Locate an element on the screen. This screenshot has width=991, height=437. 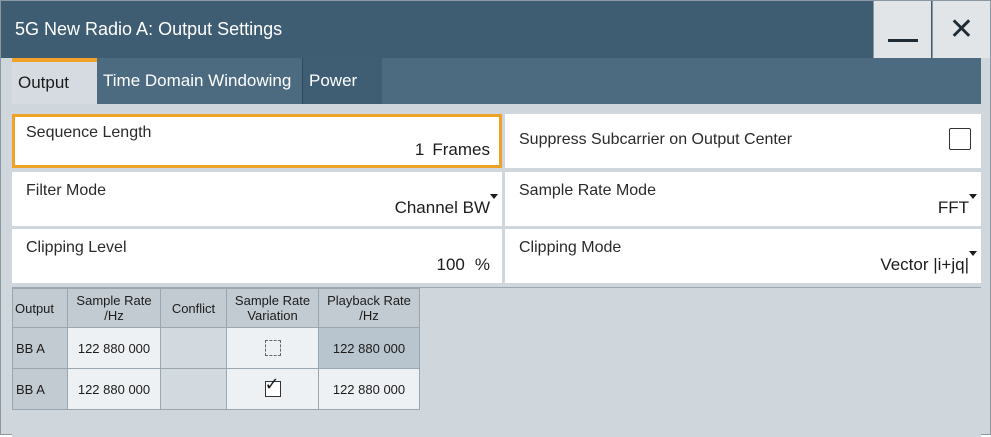
col-header-sample-rate-variation: Sample Rate Variation is located at coordinates (272, 308).